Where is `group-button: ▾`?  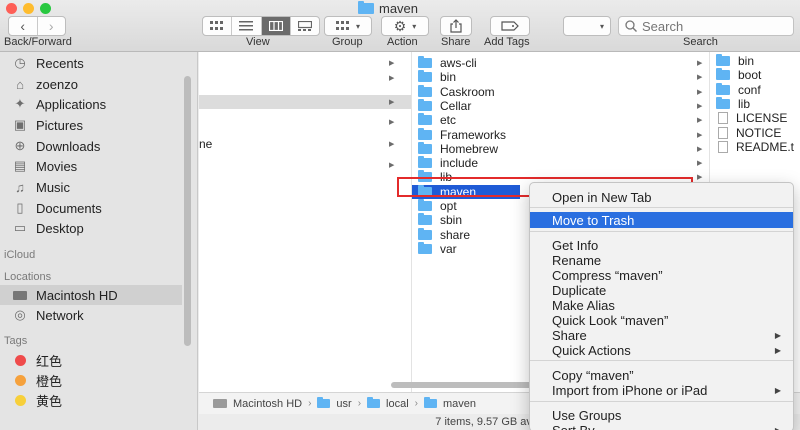
group-button: ▾ is located at coordinates (348, 26).